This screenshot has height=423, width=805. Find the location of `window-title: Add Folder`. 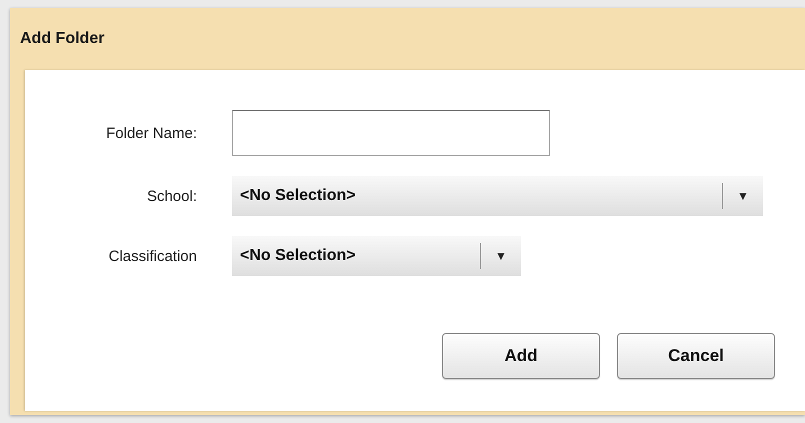

window-title: Add Folder is located at coordinates (62, 39).